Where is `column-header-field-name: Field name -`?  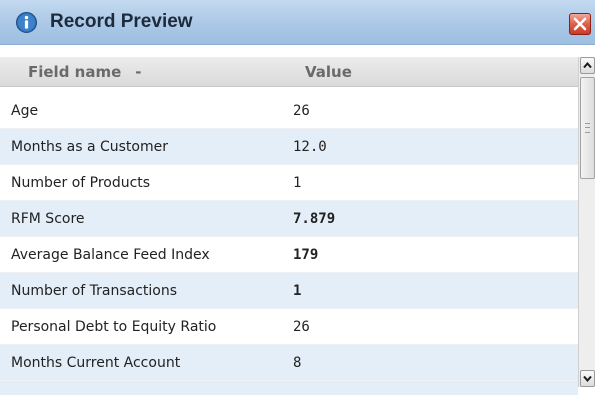 column-header-field-name: Field name - is located at coordinates (85, 72).